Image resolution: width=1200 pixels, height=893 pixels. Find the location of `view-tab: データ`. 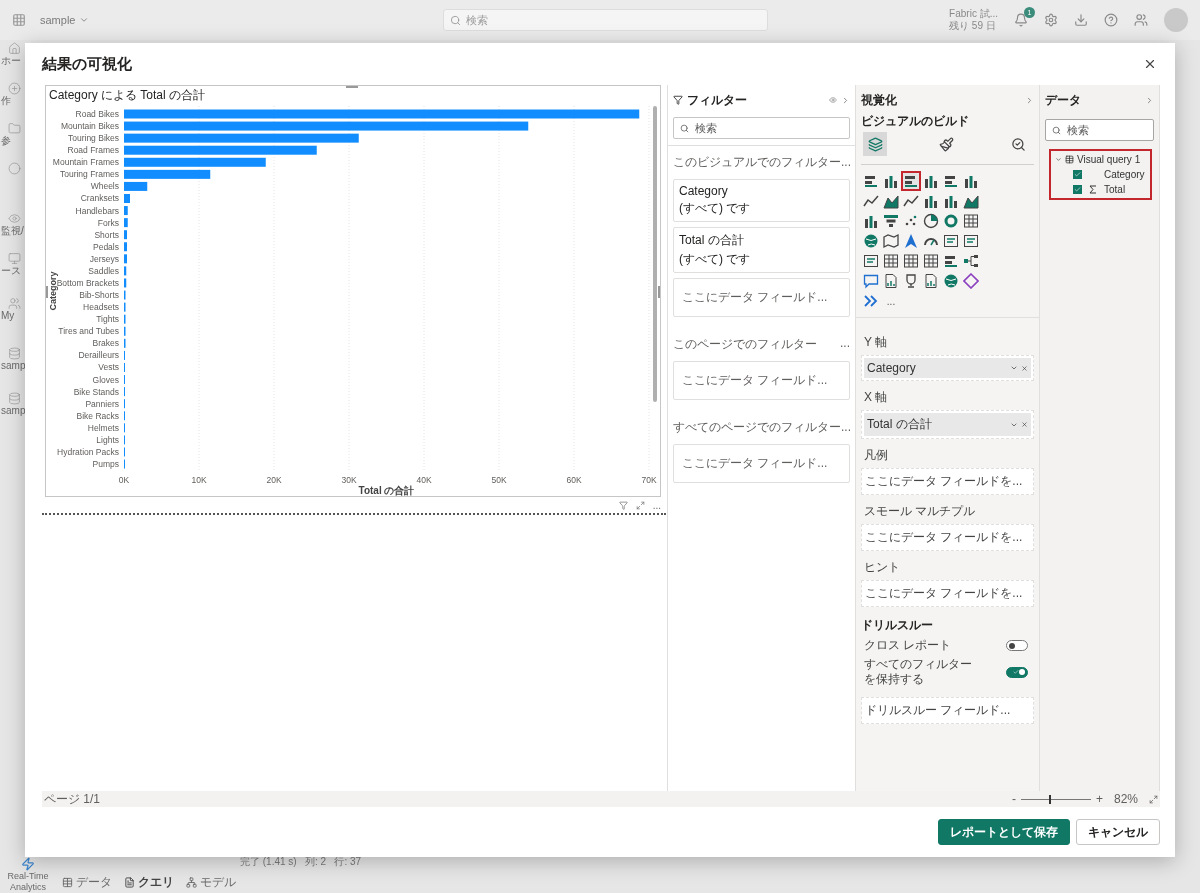

view-tab: データ is located at coordinates (87, 882).